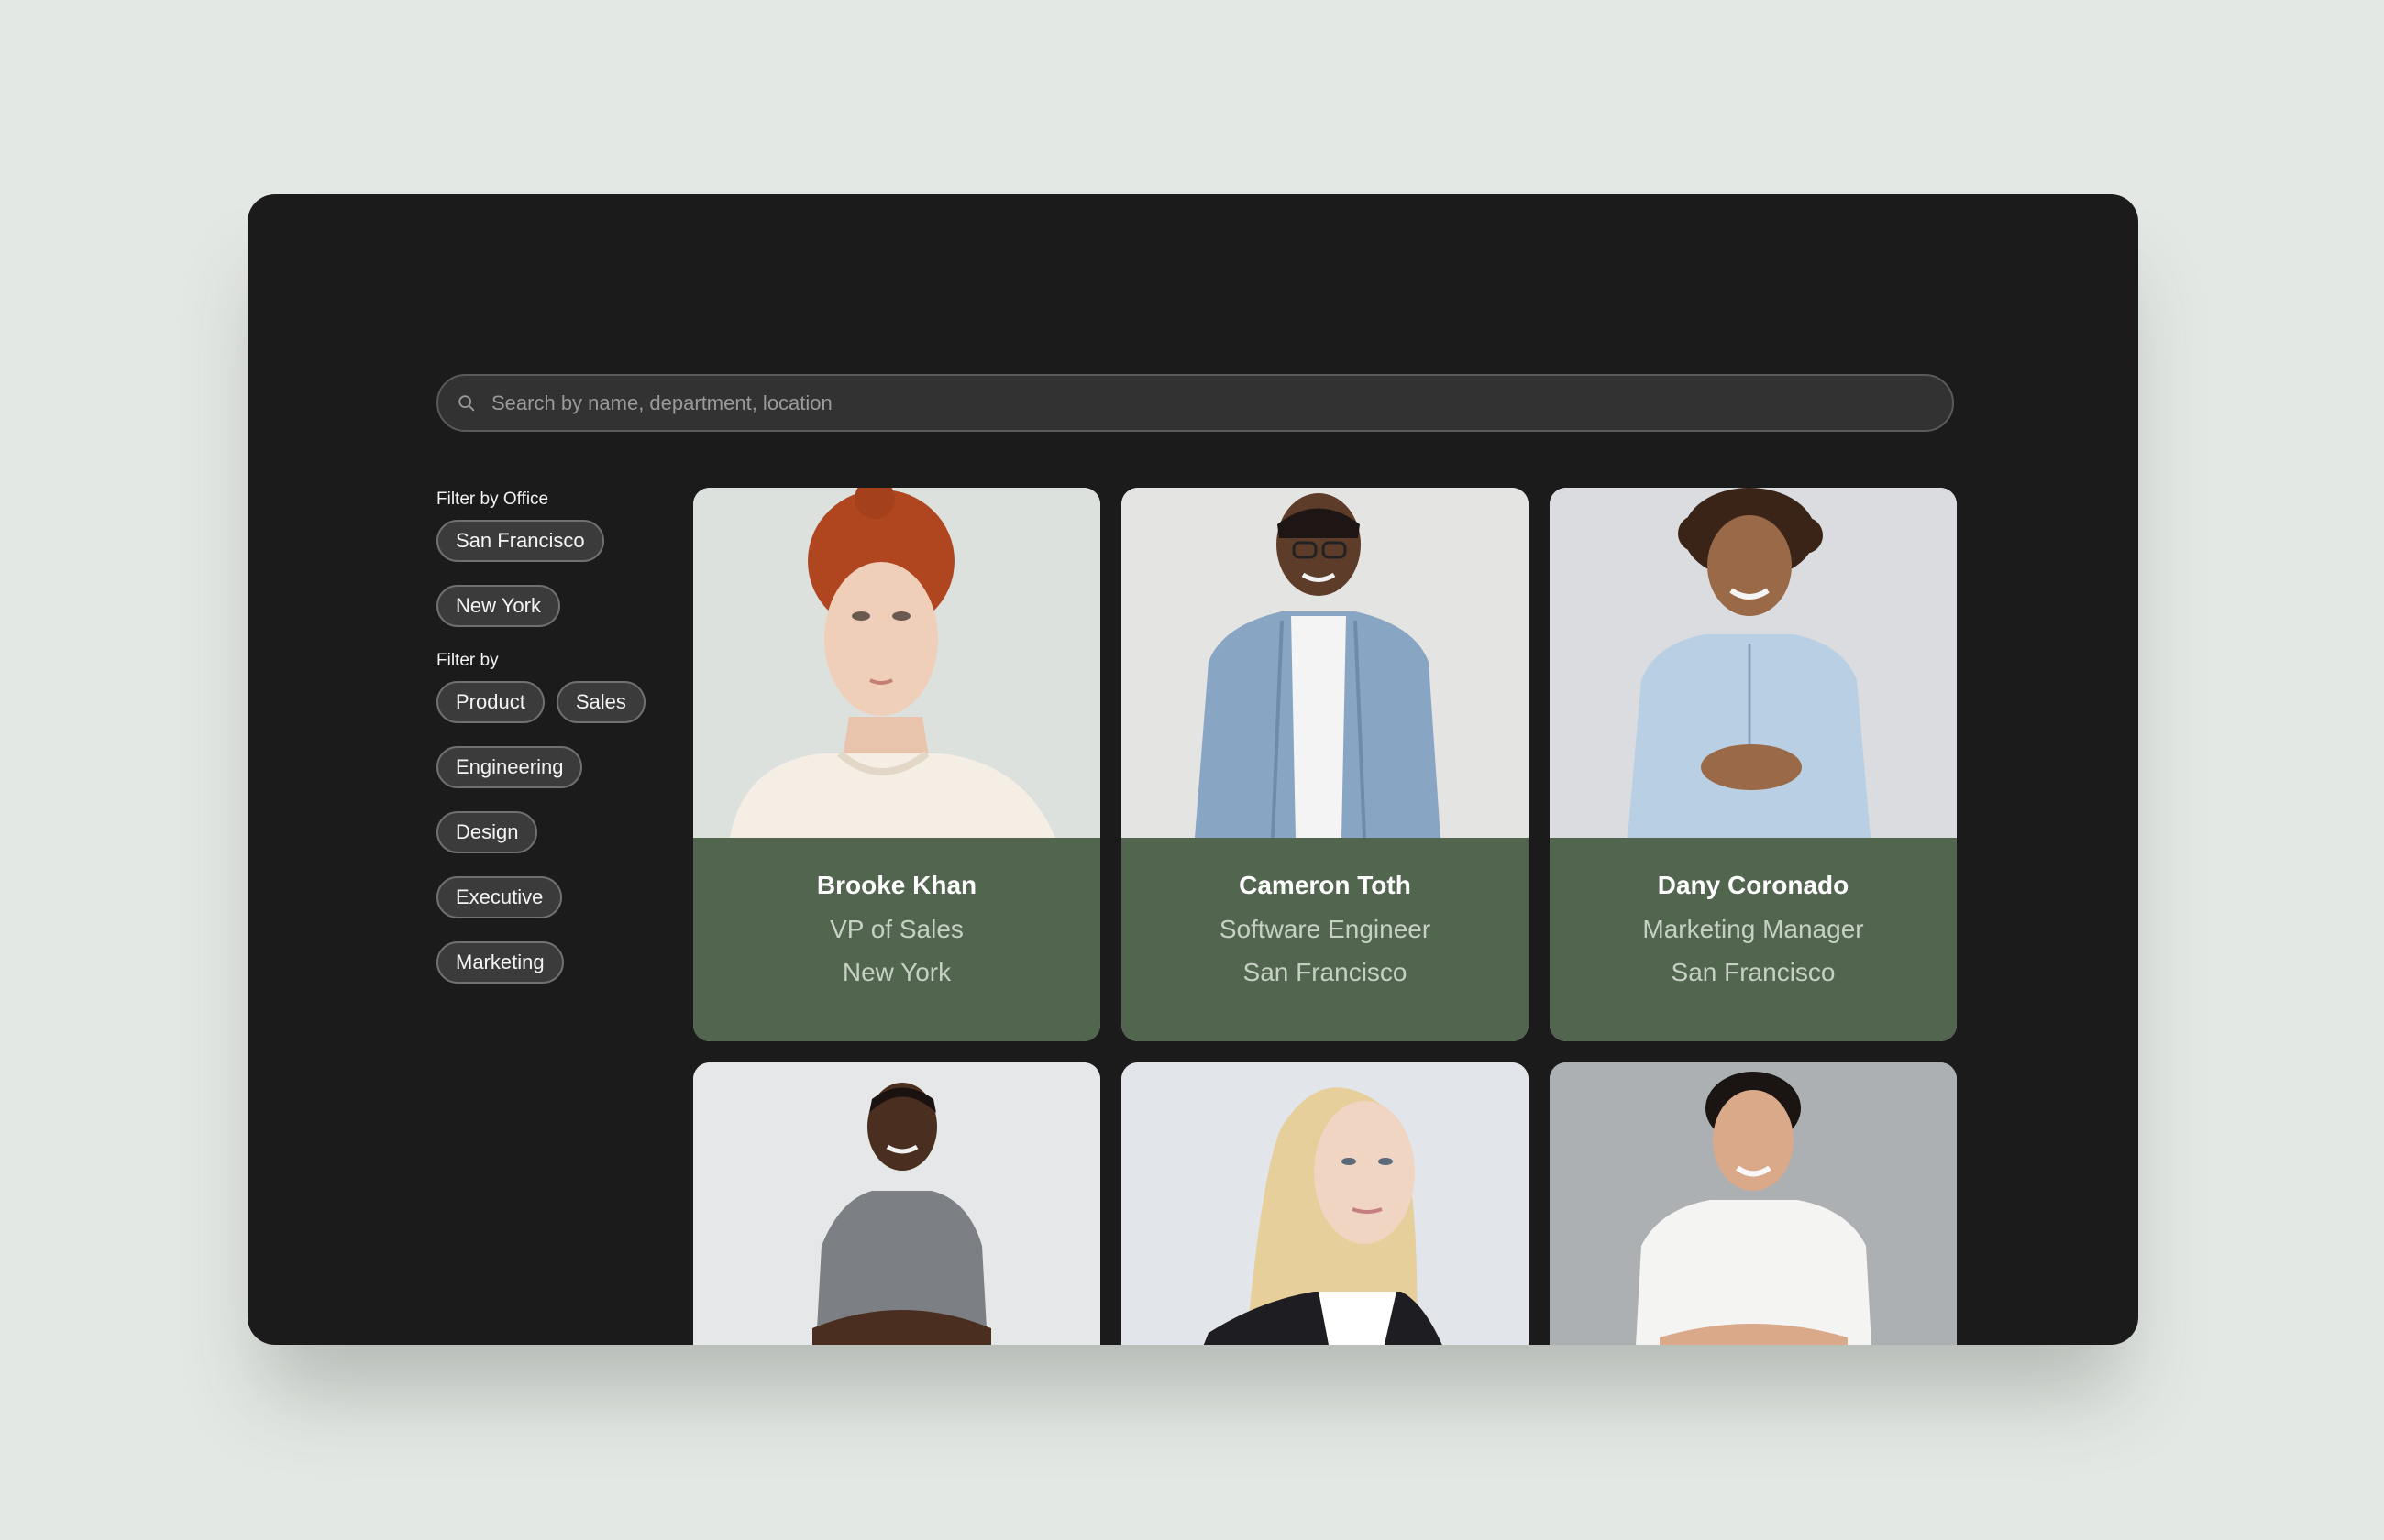 The width and height of the screenshot is (2384, 1540). Describe the element at coordinates (487, 832) in the screenshot. I see `chip-dept-design: Design` at that location.